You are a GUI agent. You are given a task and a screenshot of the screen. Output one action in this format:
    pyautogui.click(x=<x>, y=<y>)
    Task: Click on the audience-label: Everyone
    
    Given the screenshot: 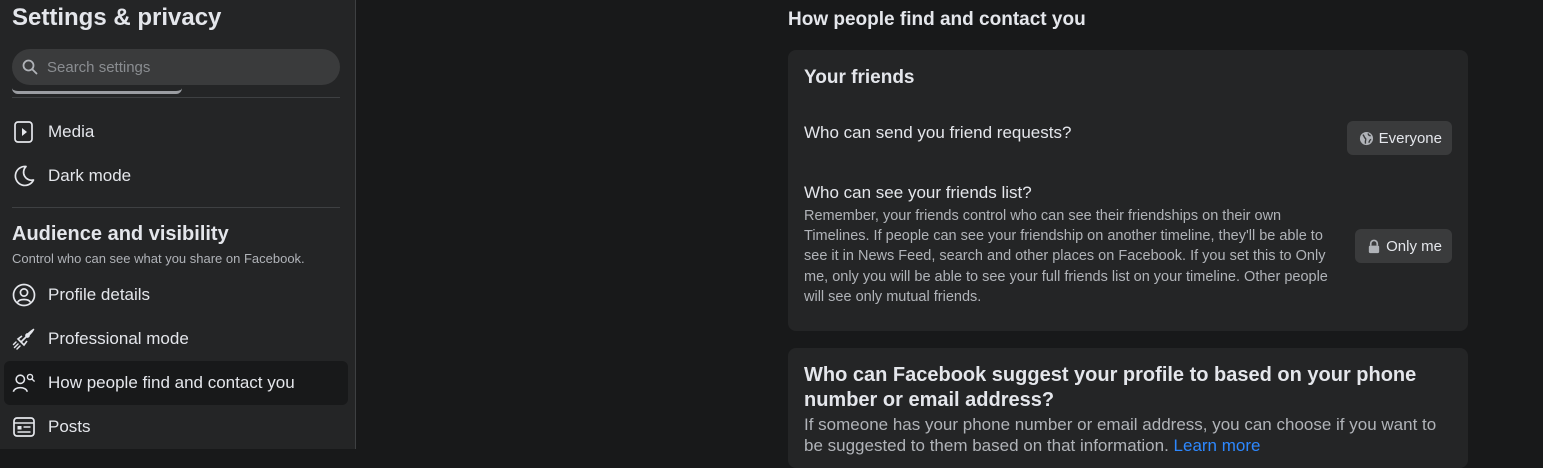 What is the action you would take?
    pyautogui.click(x=1410, y=138)
    